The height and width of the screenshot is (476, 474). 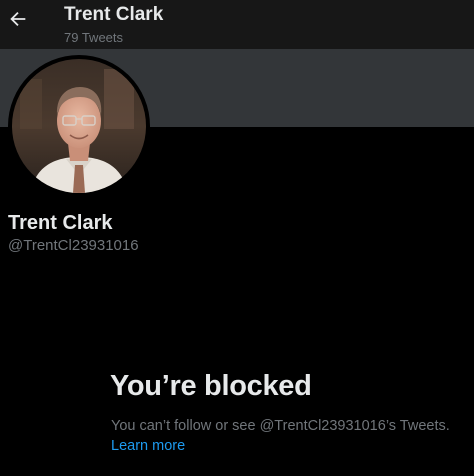 I want to click on arrow-left-icon, so click(x=18, y=19).